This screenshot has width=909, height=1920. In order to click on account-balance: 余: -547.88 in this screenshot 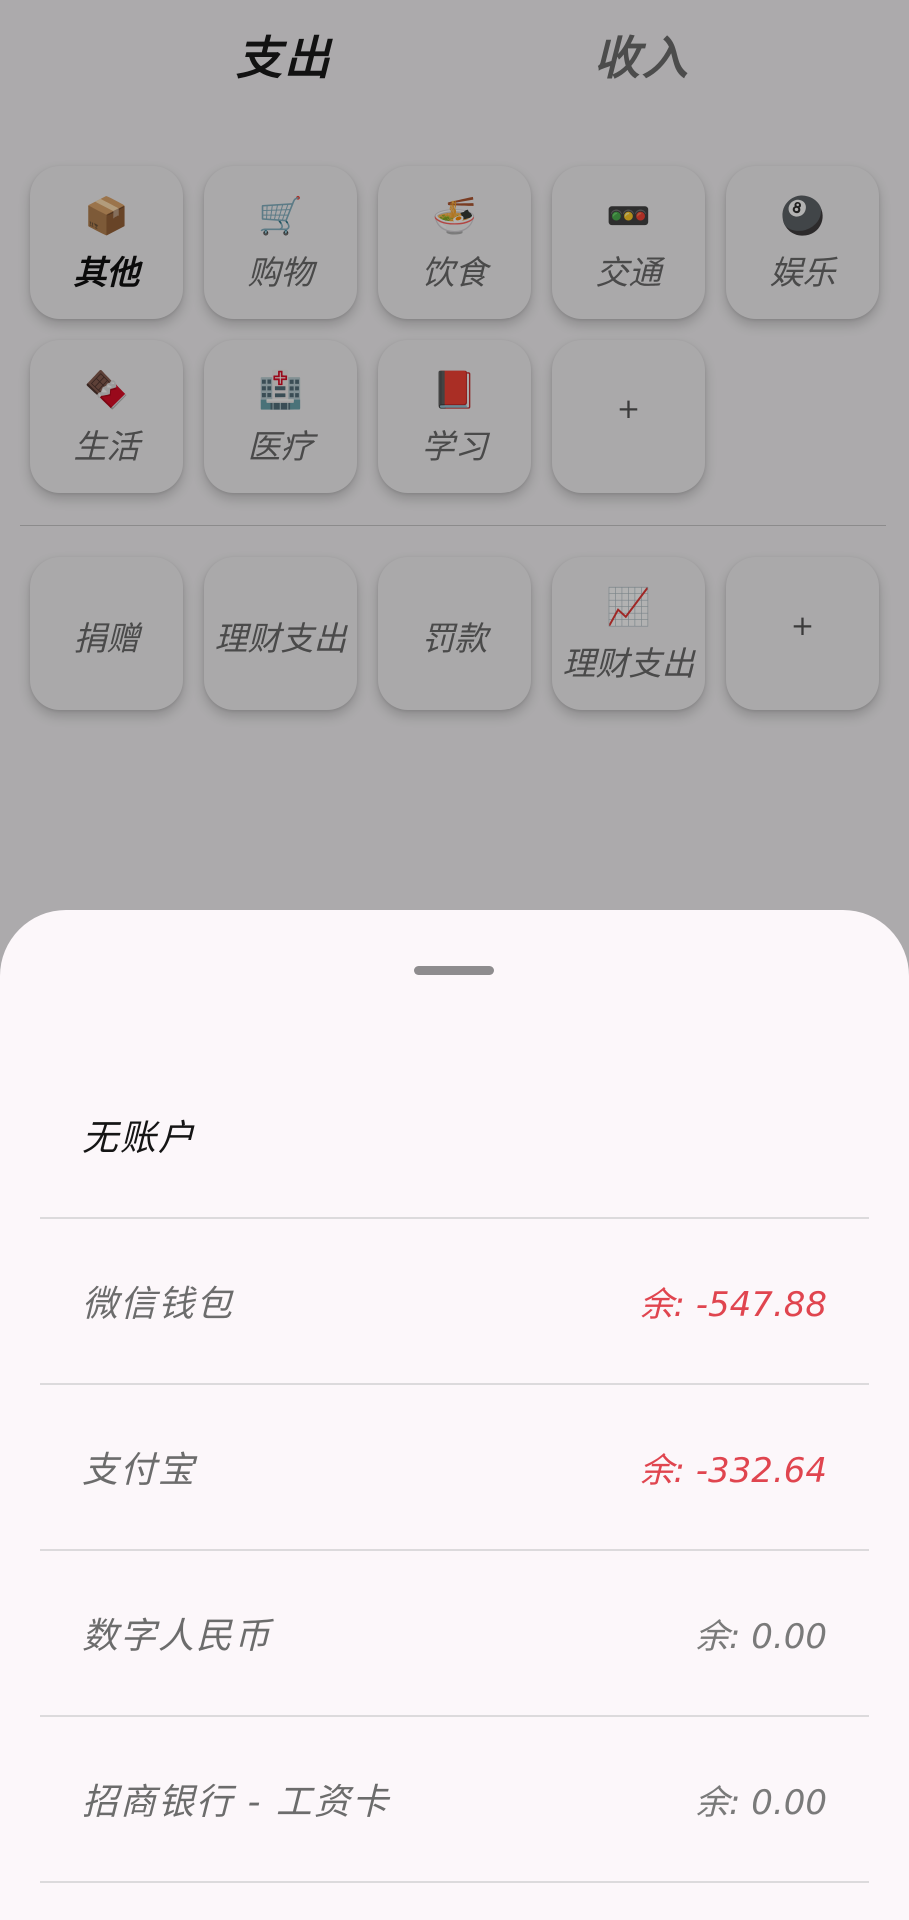, I will do `click(733, 1305)`.